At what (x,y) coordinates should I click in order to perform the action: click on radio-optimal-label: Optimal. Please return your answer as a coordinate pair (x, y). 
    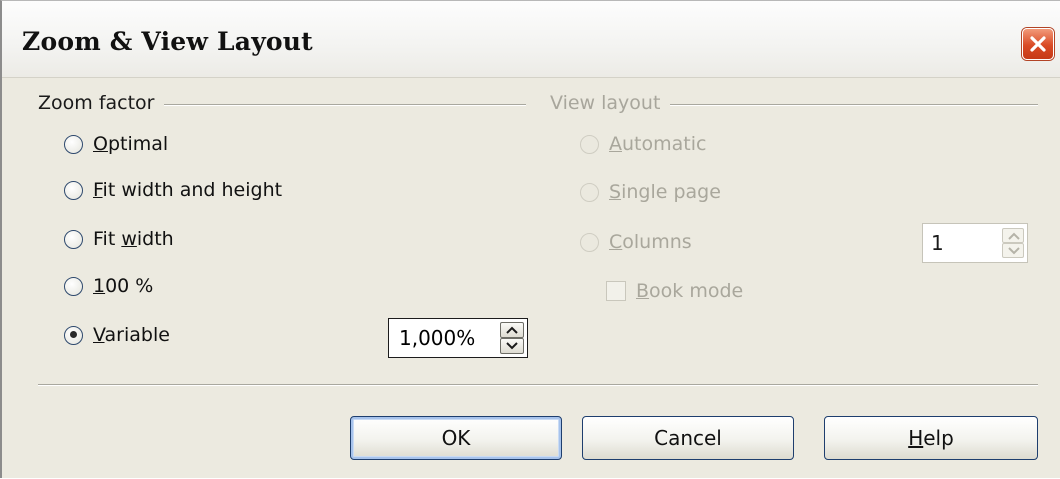
    Looking at the image, I should click on (131, 144).